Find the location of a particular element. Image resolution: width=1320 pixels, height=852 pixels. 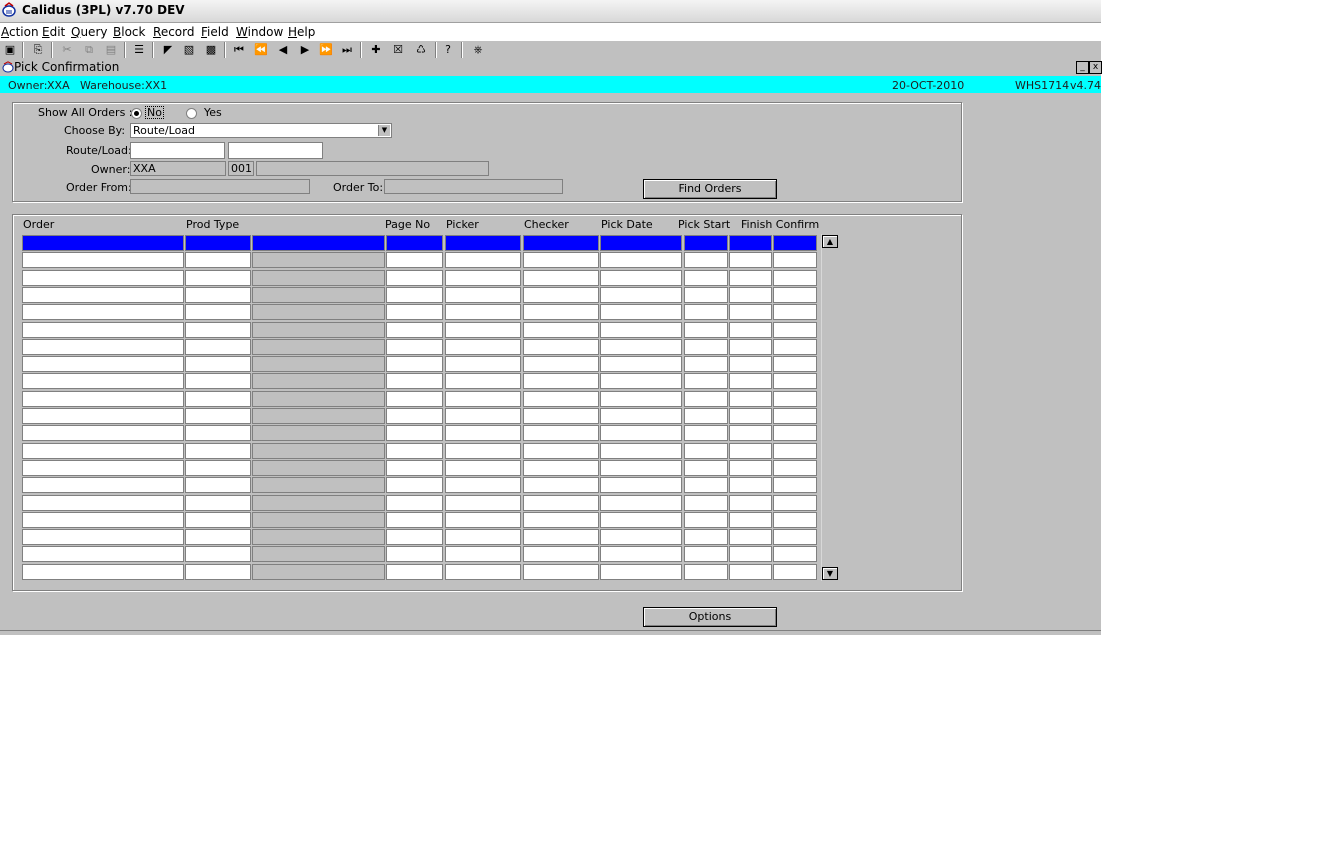

previous-block-icon: ⏪ is located at coordinates (261, 50).